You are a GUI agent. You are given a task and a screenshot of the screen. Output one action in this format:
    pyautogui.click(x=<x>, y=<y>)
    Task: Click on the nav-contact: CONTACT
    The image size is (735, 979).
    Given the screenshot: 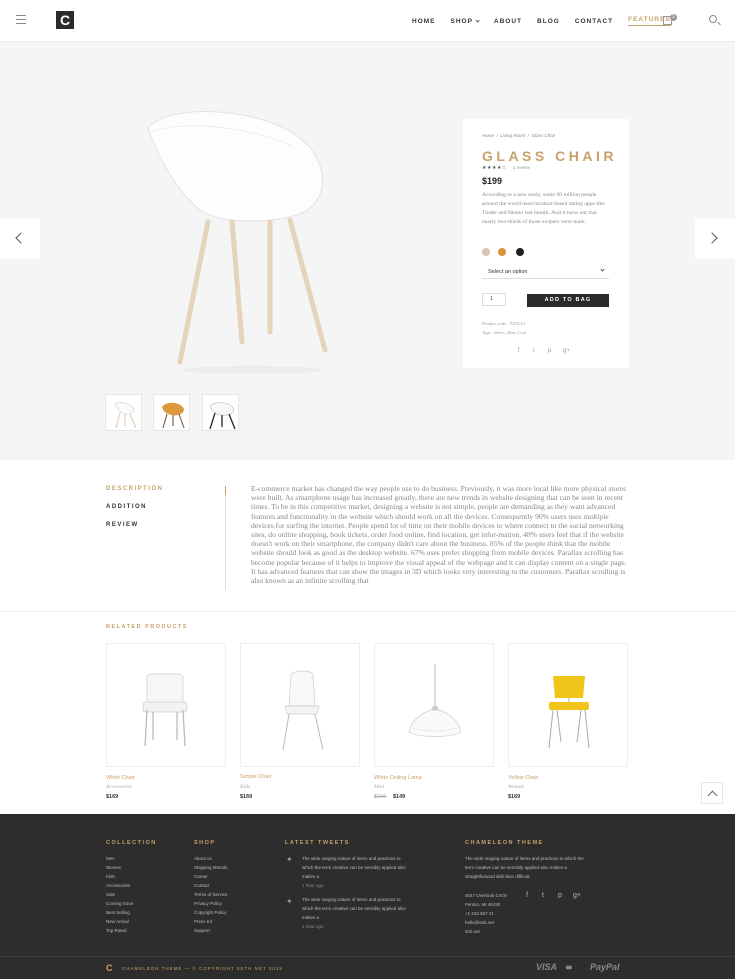 What is the action you would take?
    pyautogui.click(x=594, y=21)
    